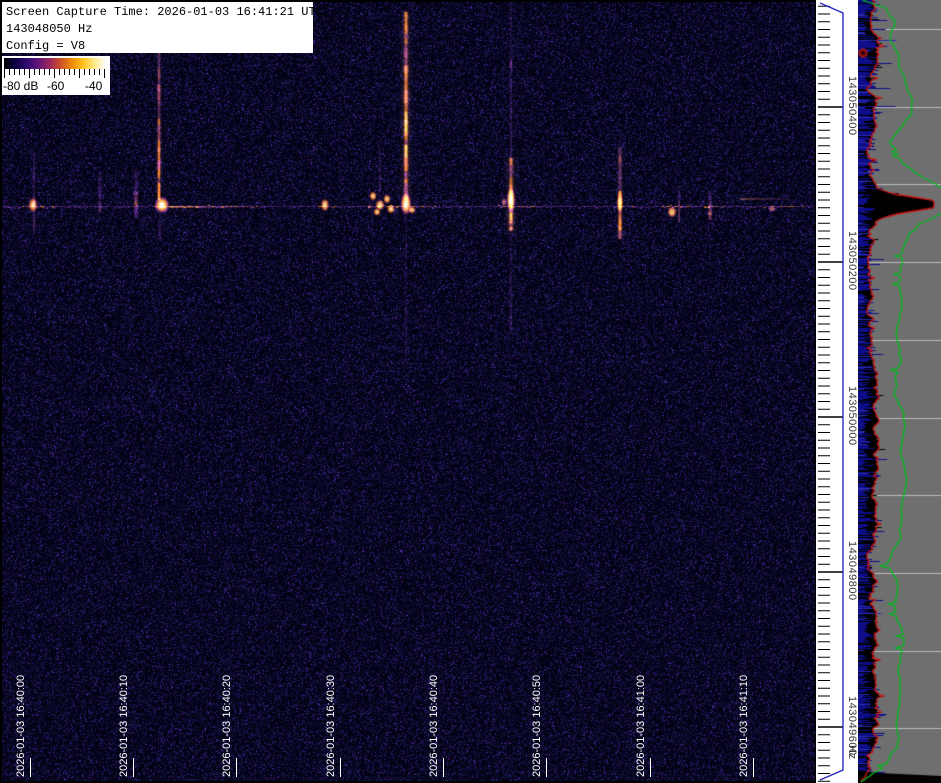 The width and height of the screenshot is (941, 783). I want to click on time-axis-label: 2026-01-03 16:41:00, so click(641, 725).